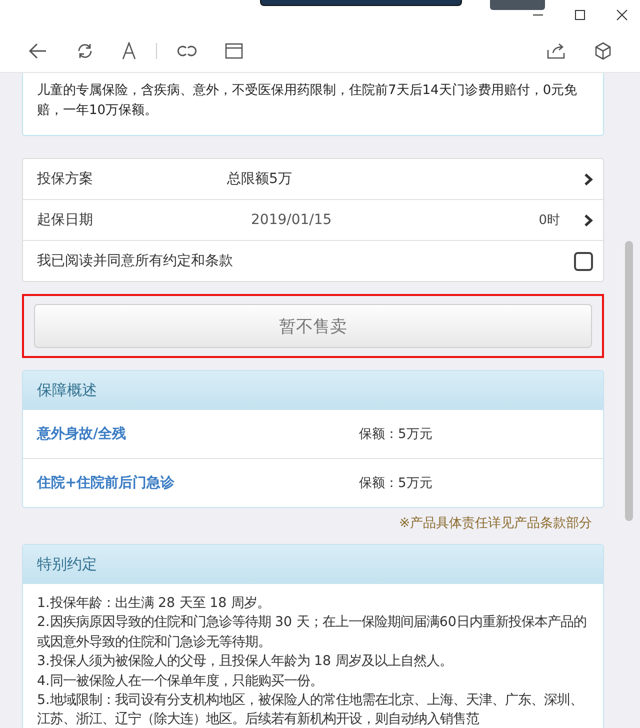 The width and height of the screenshot is (640, 728). What do you see at coordinates (622, 15) in the screenshot?
I see `close-icon` at bounding box center [622, 15].